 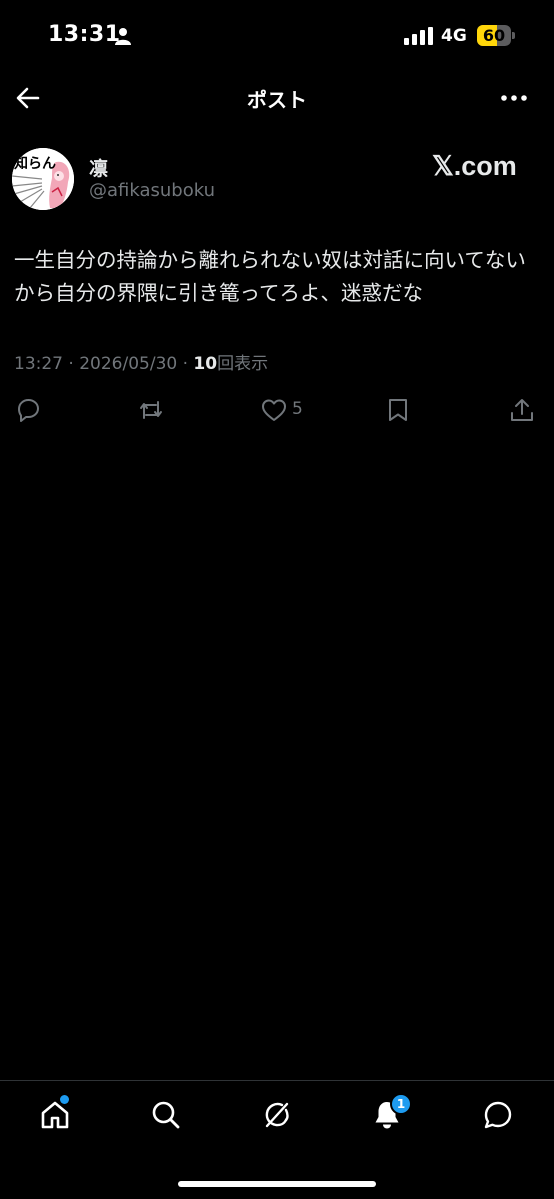 I want to click on post-header: ポスト, so click(x=277, y=98).